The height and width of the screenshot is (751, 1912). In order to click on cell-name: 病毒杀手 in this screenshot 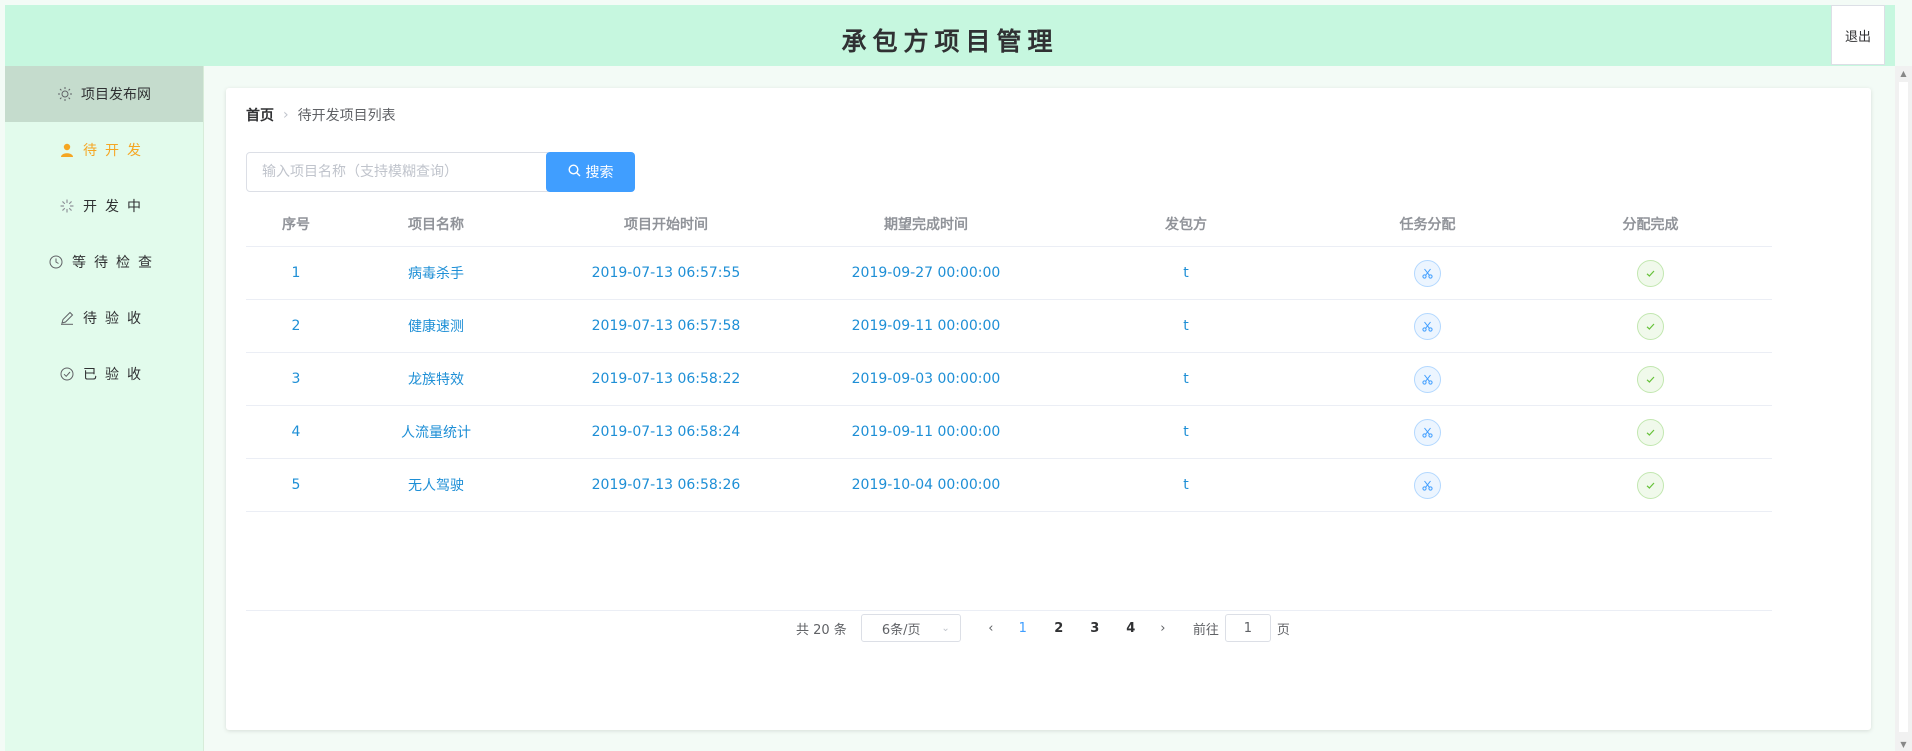, I will do `click(436, 273)`.